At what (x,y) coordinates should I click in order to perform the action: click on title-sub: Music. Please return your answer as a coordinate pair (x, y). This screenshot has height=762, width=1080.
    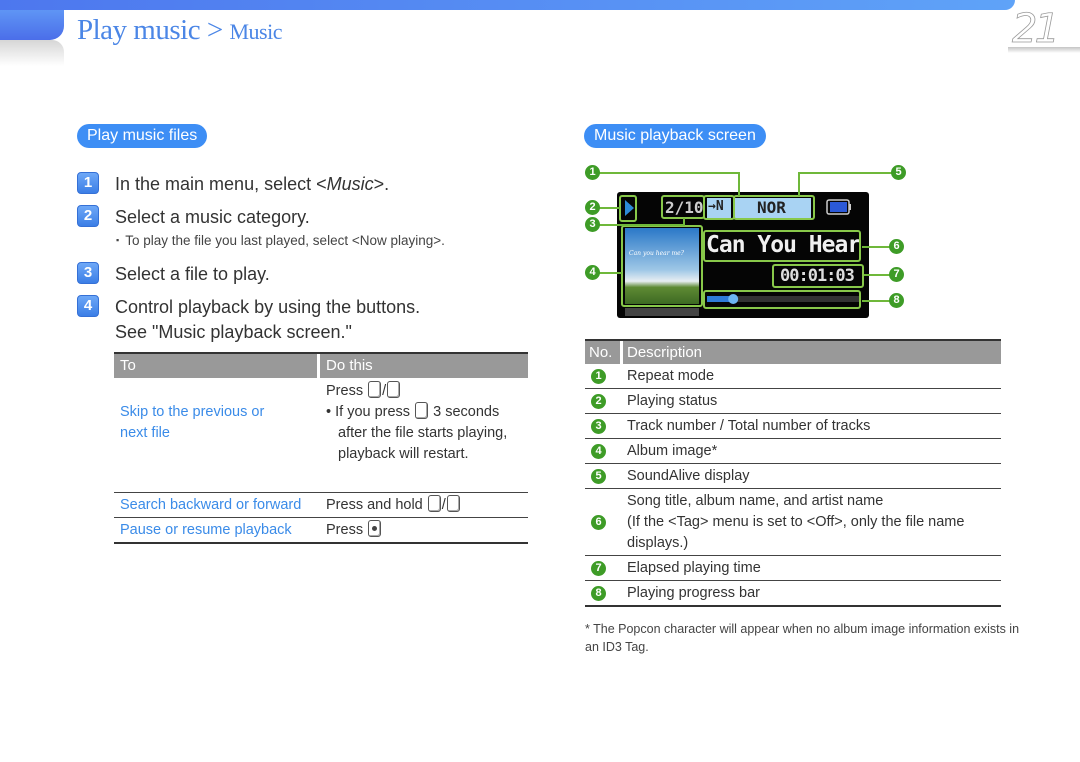
    Looking at the image, I should click on (255, 31).